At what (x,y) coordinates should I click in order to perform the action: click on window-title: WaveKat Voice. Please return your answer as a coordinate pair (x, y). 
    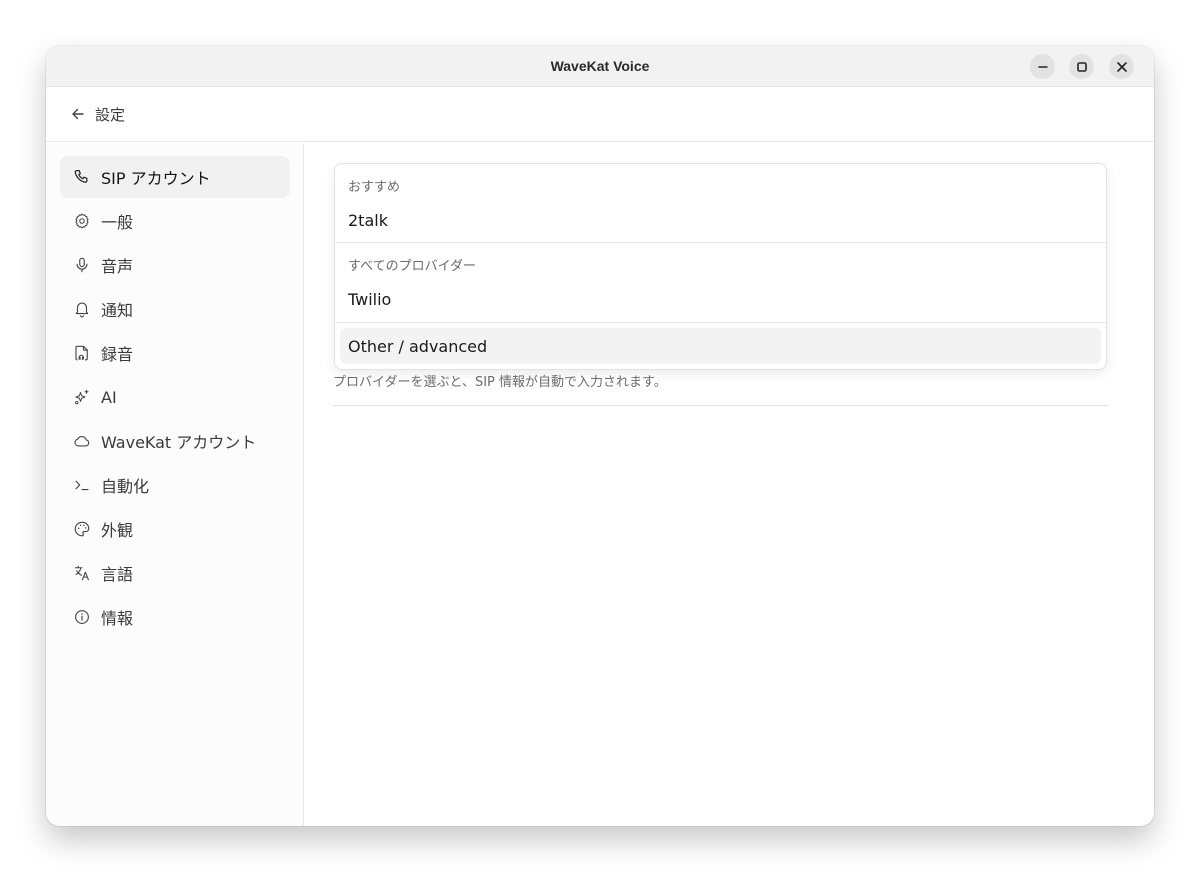
    Looking at the image, I should click on (600, 66).